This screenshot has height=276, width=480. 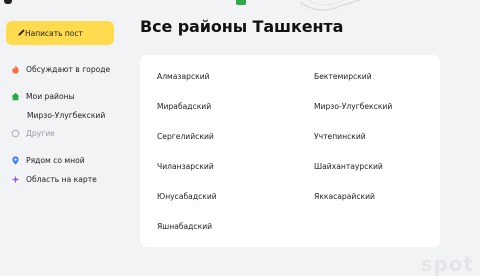 I want to click on header-illustration, so click(x=330, y=5).